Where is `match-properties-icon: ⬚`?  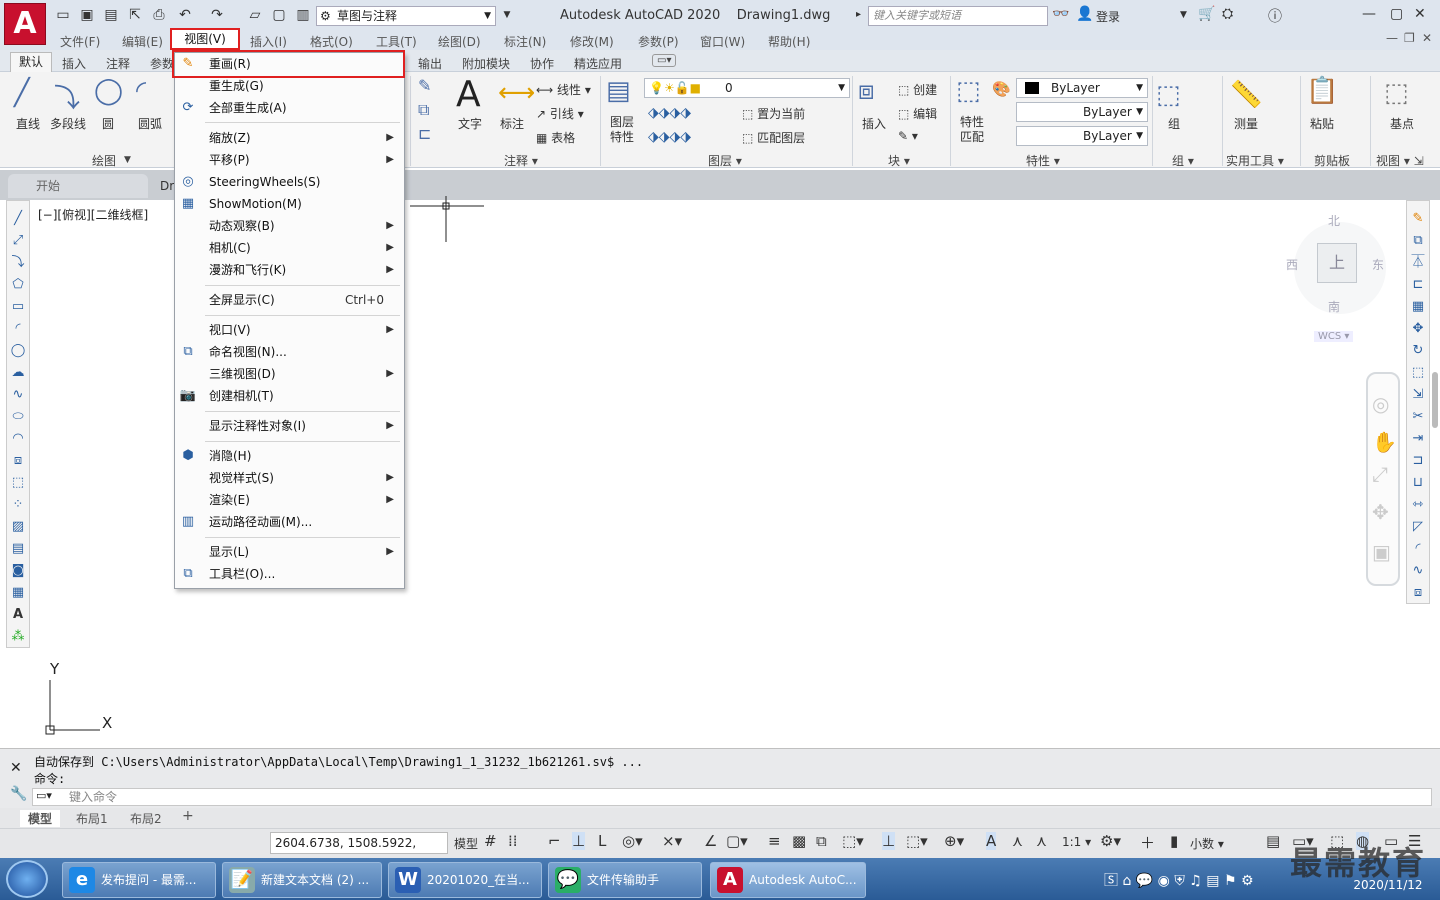 match-properties-icon: ⬚ is located at coordinates (968, 91).